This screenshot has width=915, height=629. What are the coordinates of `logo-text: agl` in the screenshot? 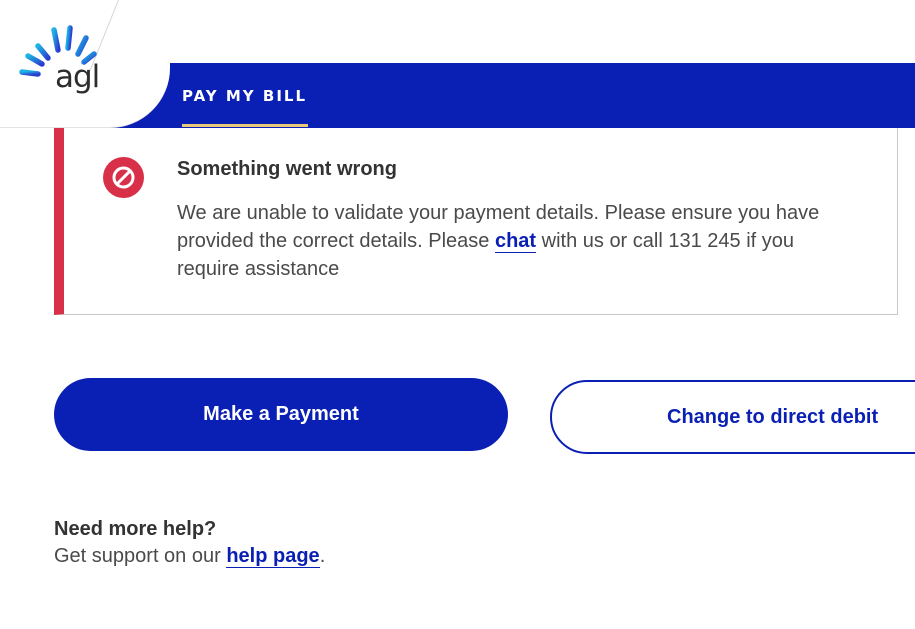 It's located at (77, 77).